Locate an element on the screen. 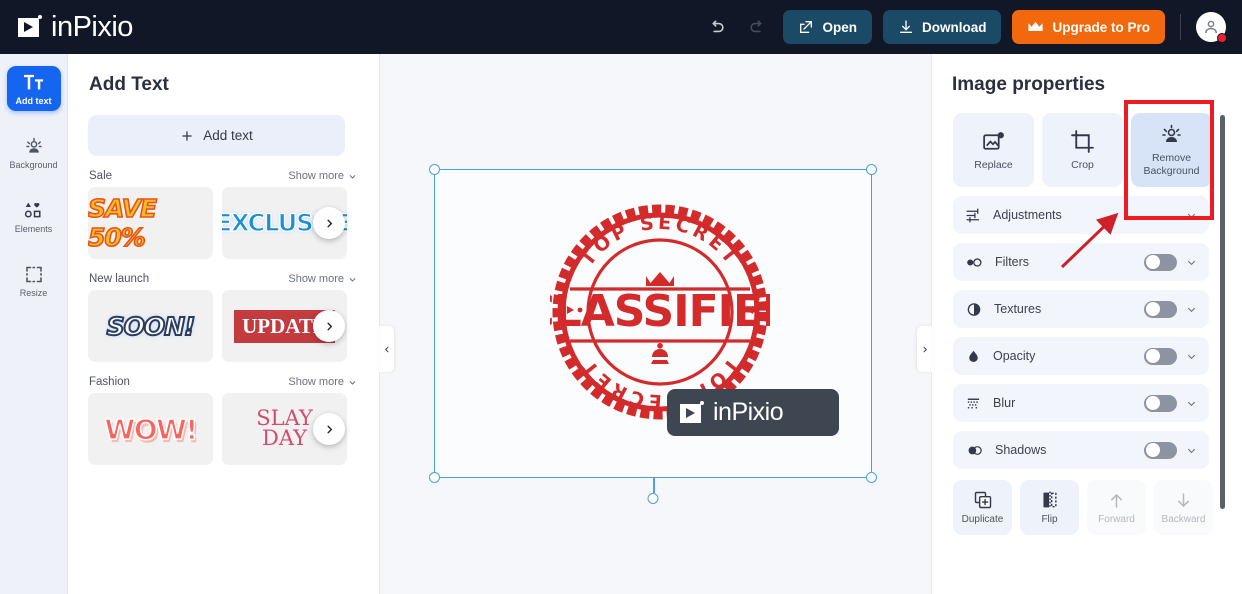 This screenshot has height=594, width=1242. blur-grid-icon is located at coordinates (973, 403).